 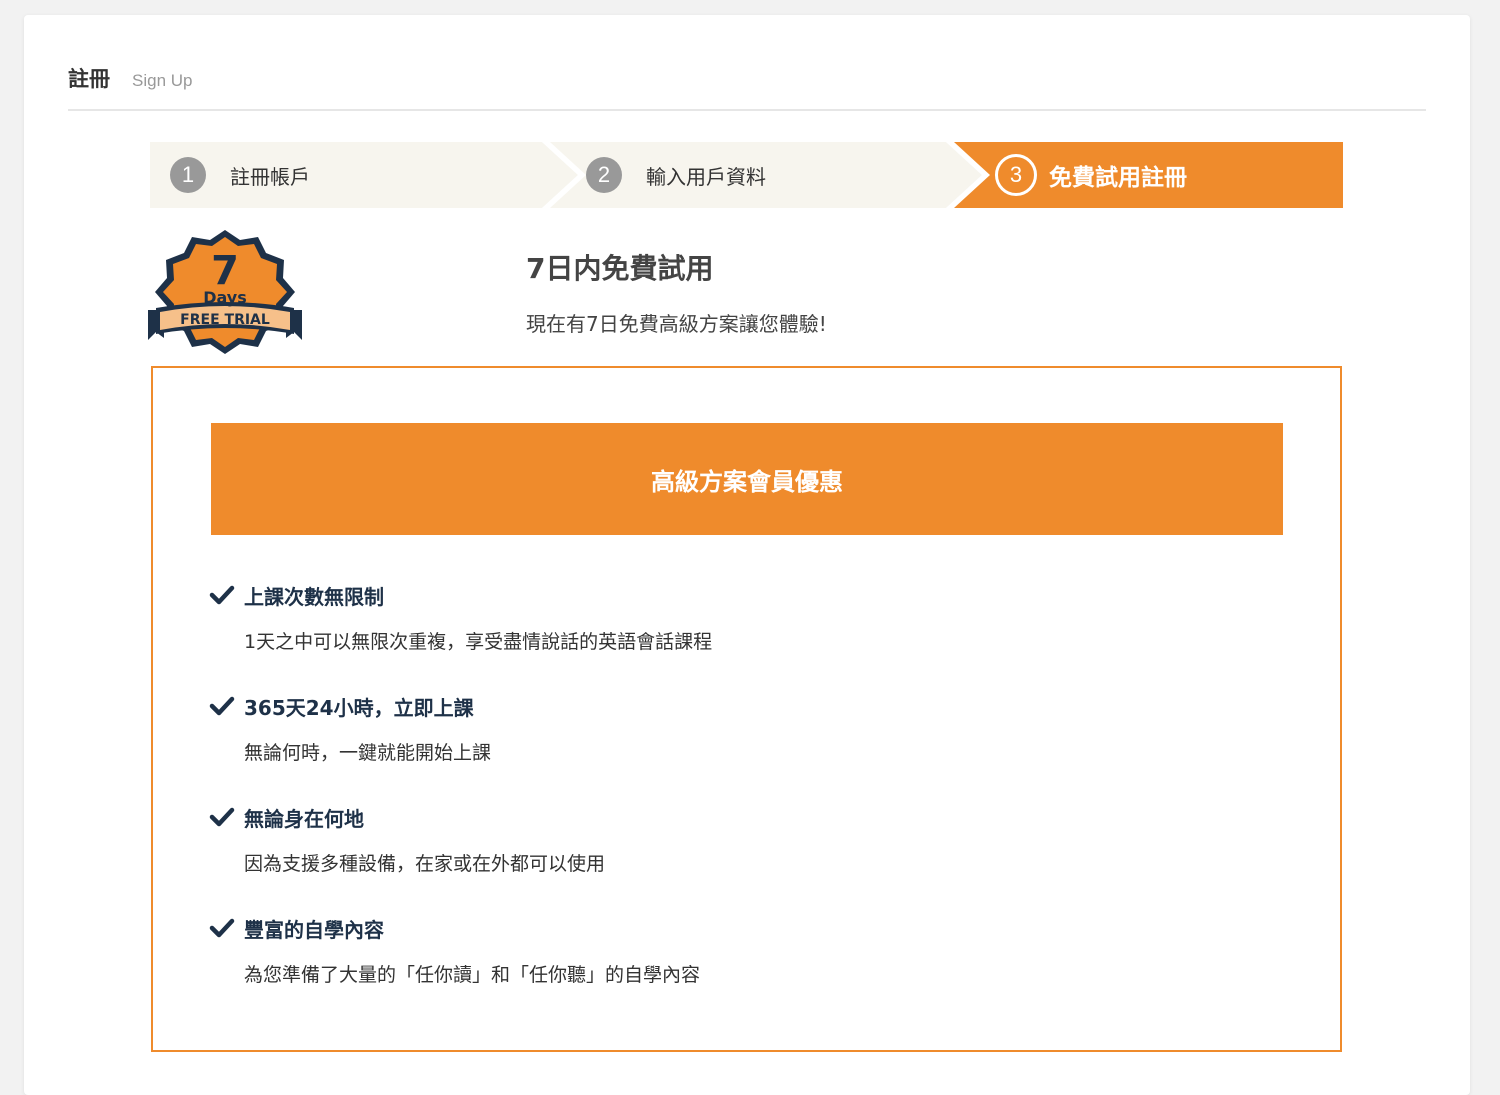 I want to click on badge-ribbon-text: FREE TRIAL, so click(x=225, y=320).